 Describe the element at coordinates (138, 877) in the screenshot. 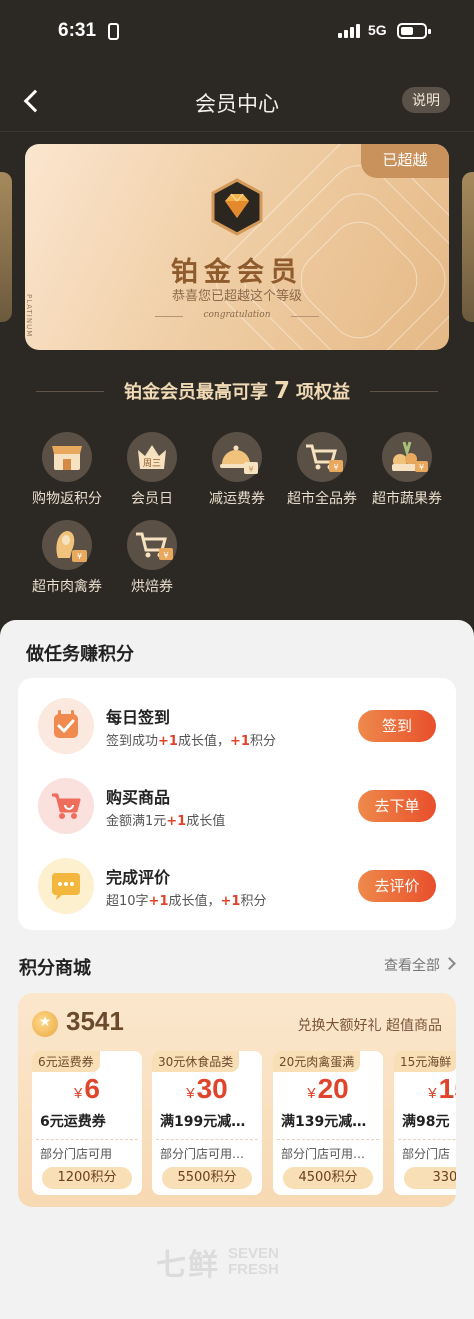

I see `task-name: 完成评价` at that location.